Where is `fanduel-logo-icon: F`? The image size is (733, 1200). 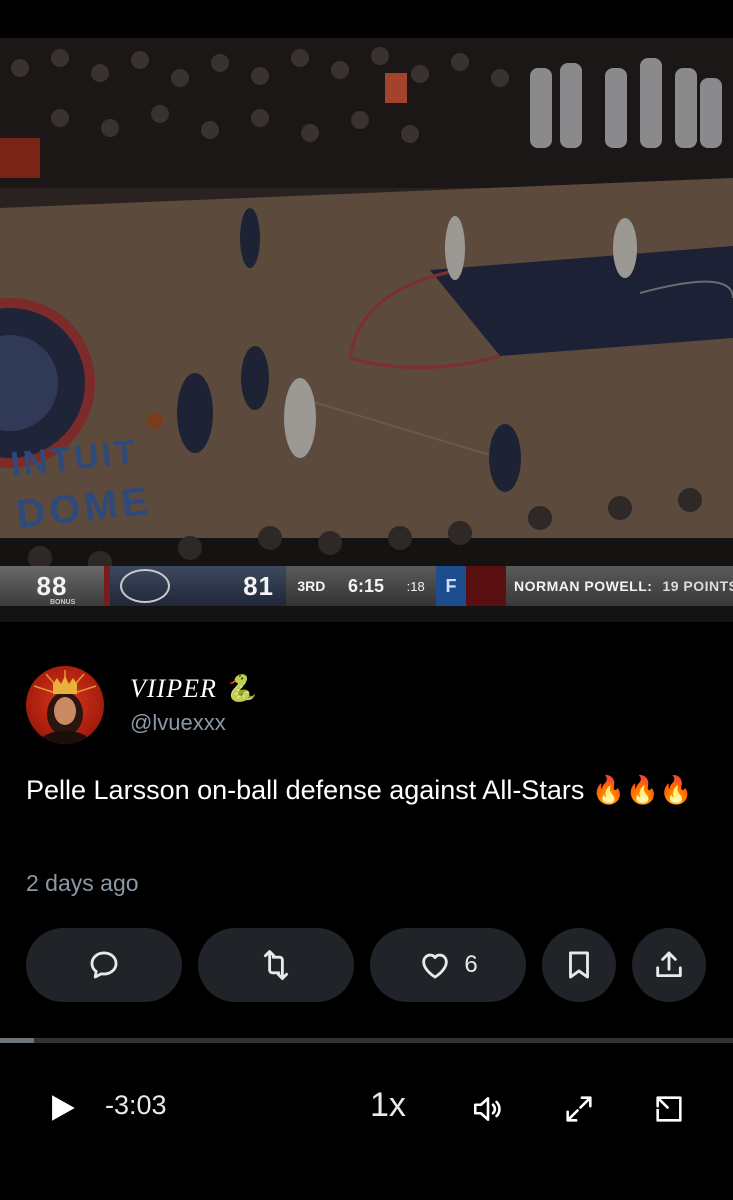 fanduel-logo-icon: F is located at coordinates (451, 586).